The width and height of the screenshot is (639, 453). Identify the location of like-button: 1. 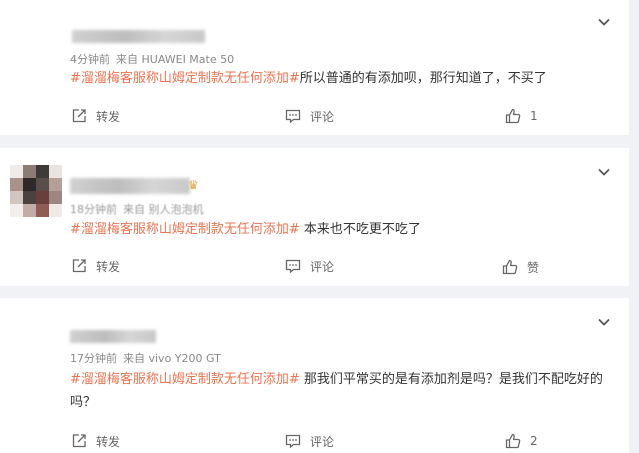
(521, 116).